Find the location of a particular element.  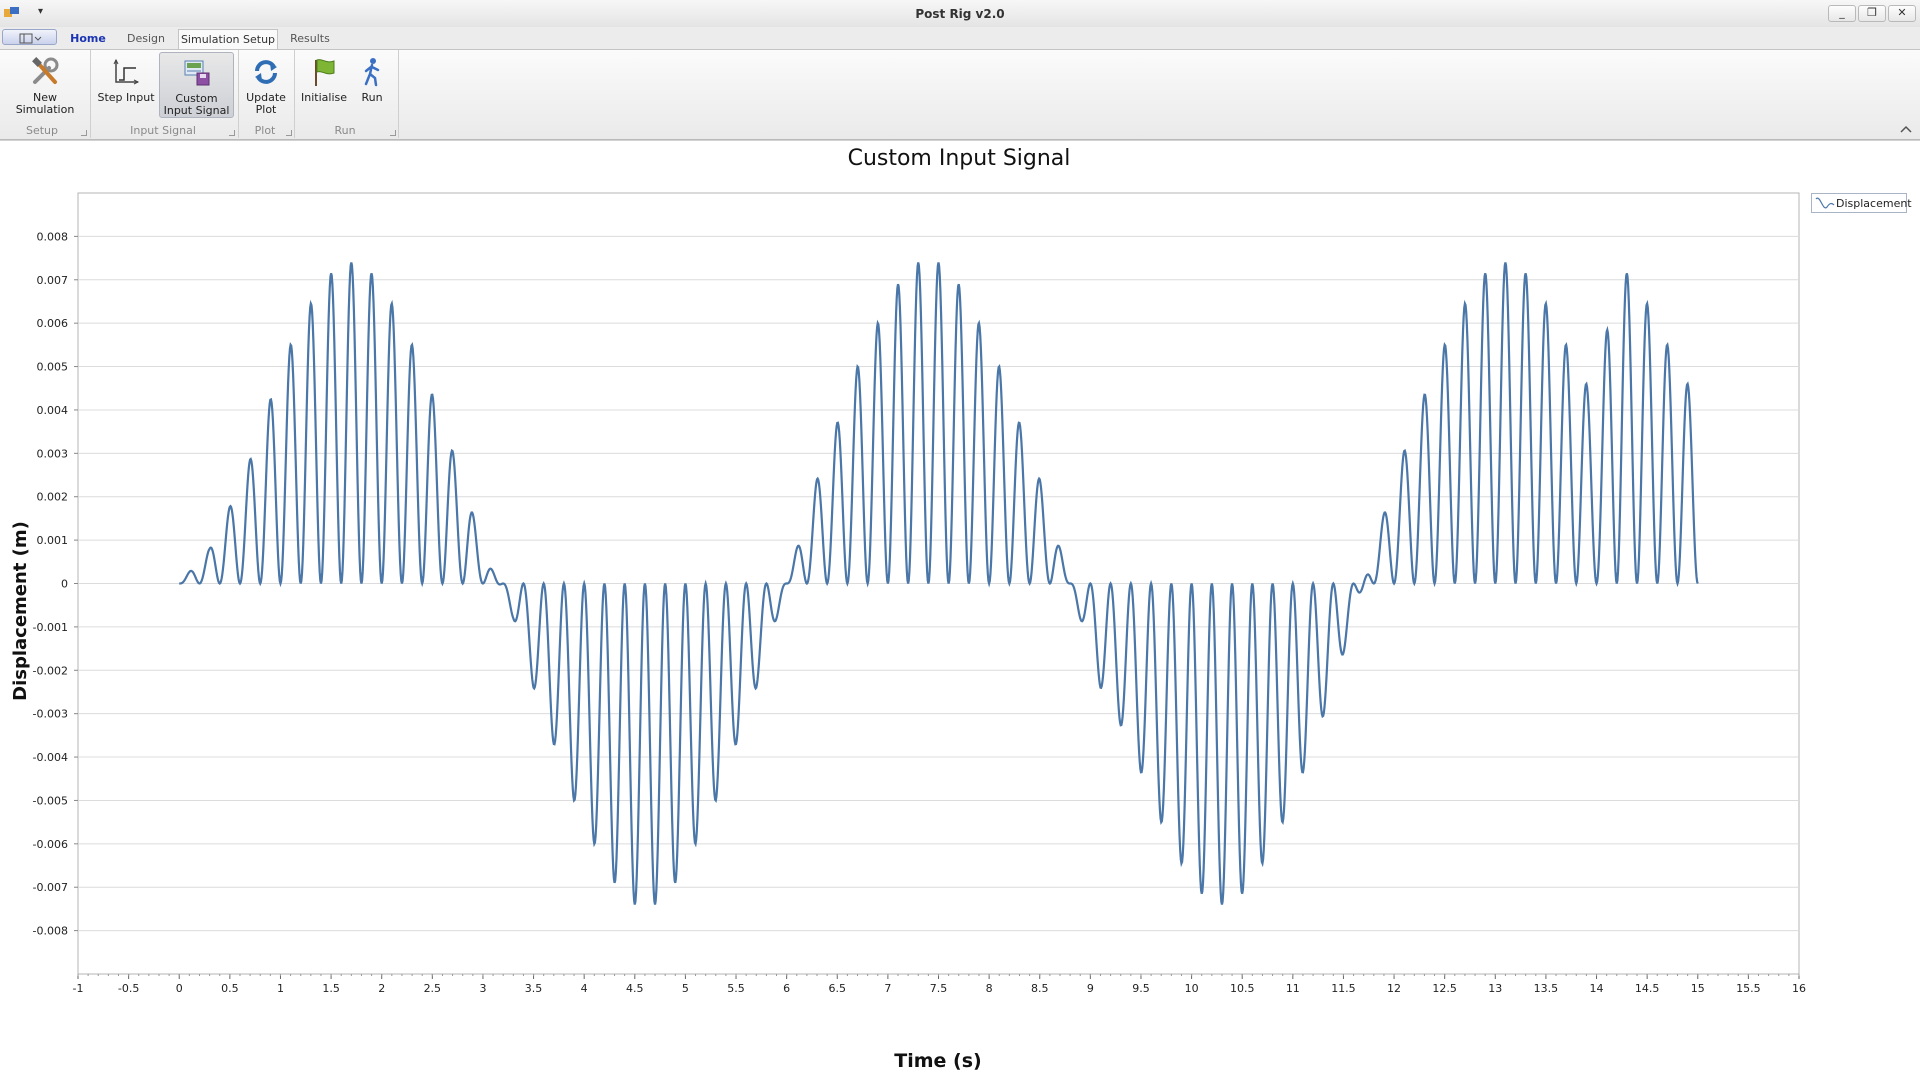

x-tick-label: 12.5 is located at coordinates (1444, 988).